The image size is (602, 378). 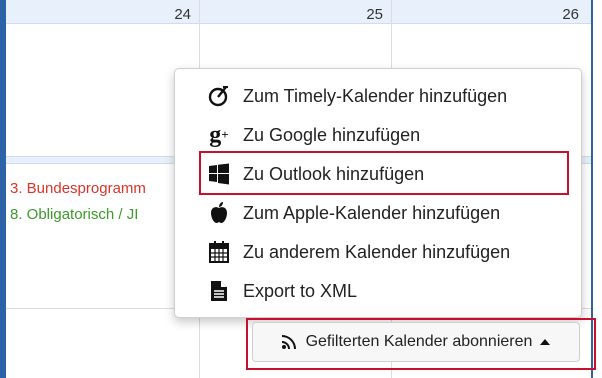 I want to click on menu-item-other-calendar: Zu anderem Kalender hinzufügen, so click(x=357, y=252).